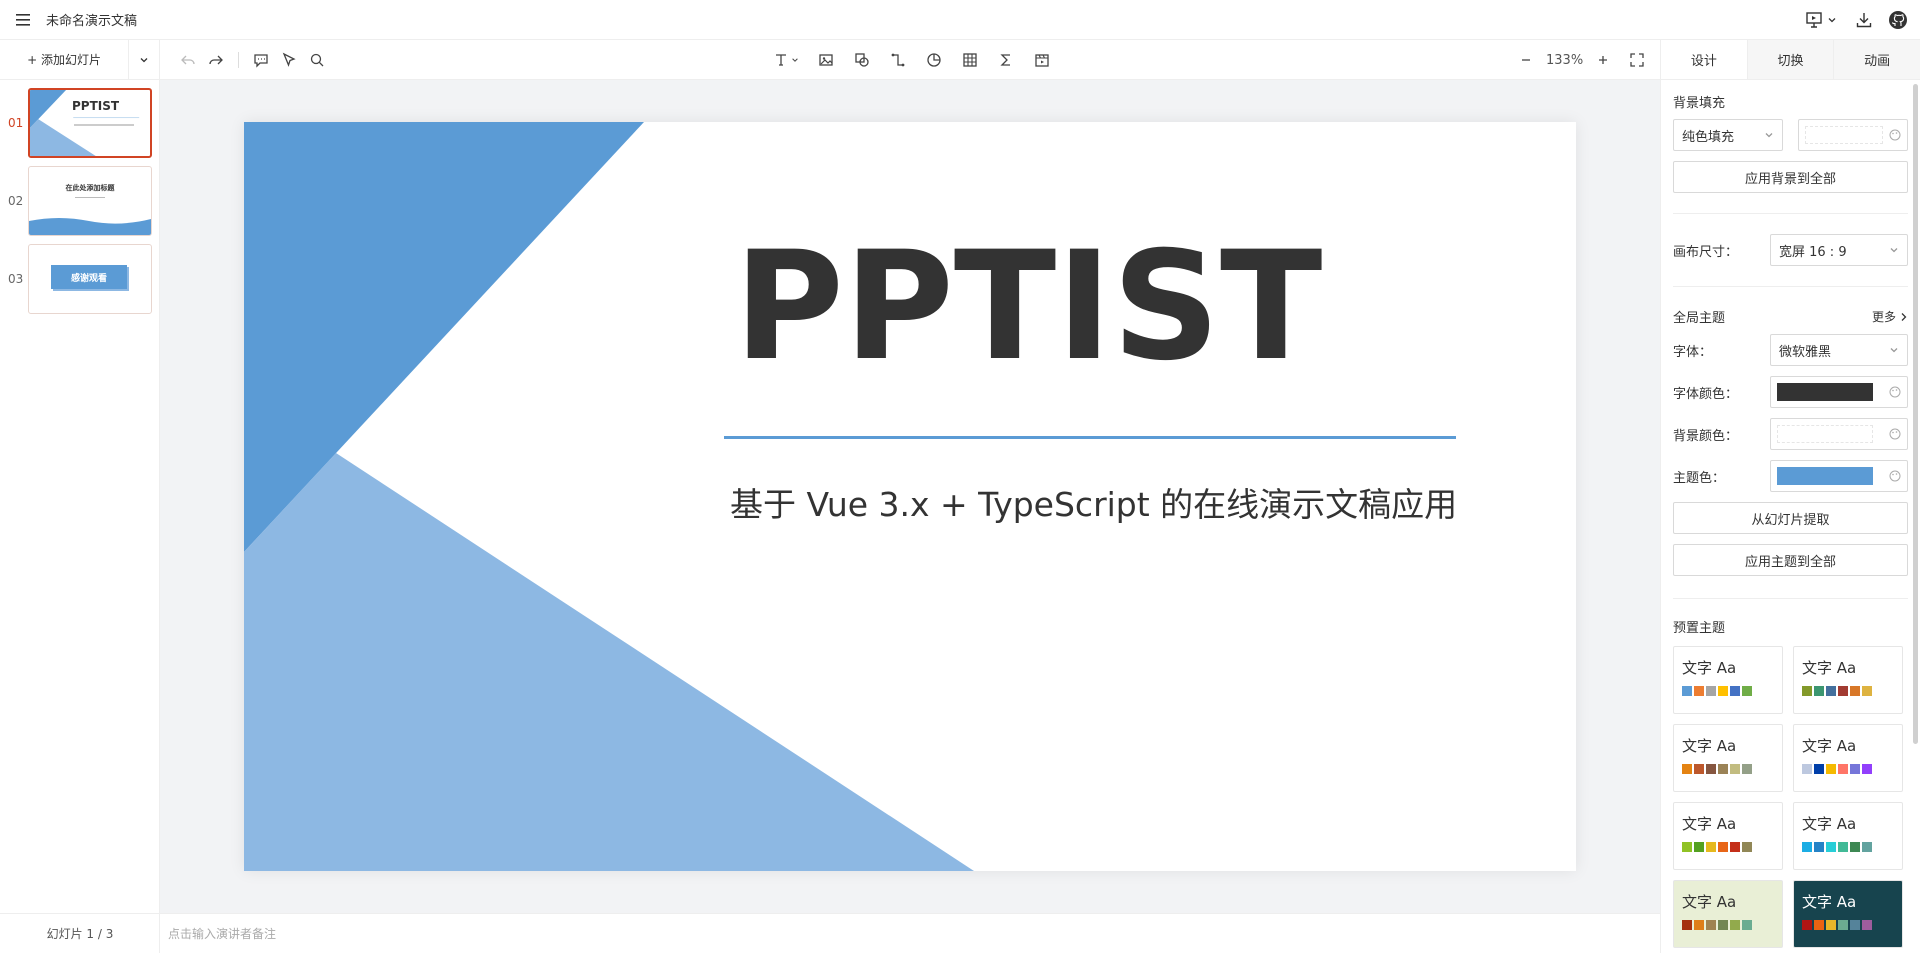  Describe the element at coordinates (1898, 20) in the screenshot. I see `github-button` at that location.